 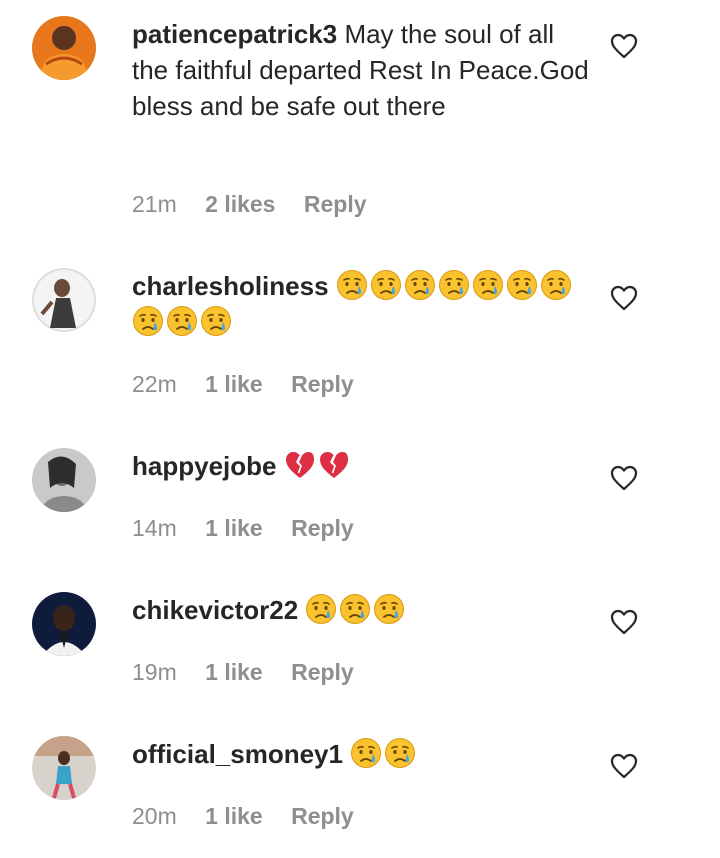 What do you see at coordinates (362, 304) in the screenshot?
I see `comment-text: charlesholiness` at bounding box center [362, 304].